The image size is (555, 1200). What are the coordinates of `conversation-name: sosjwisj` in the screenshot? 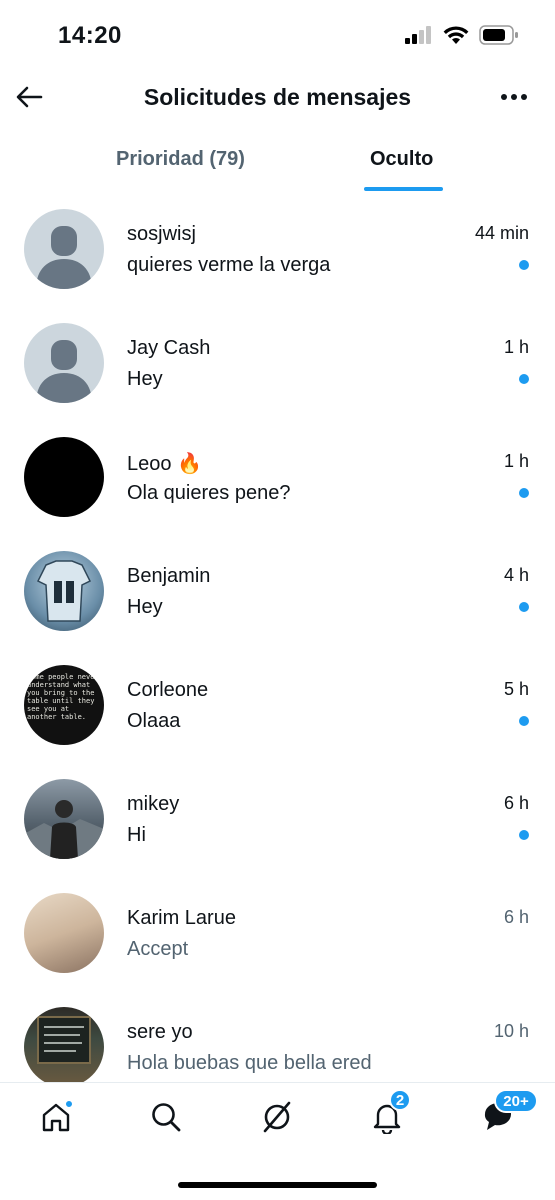 It's located at (161, 234).